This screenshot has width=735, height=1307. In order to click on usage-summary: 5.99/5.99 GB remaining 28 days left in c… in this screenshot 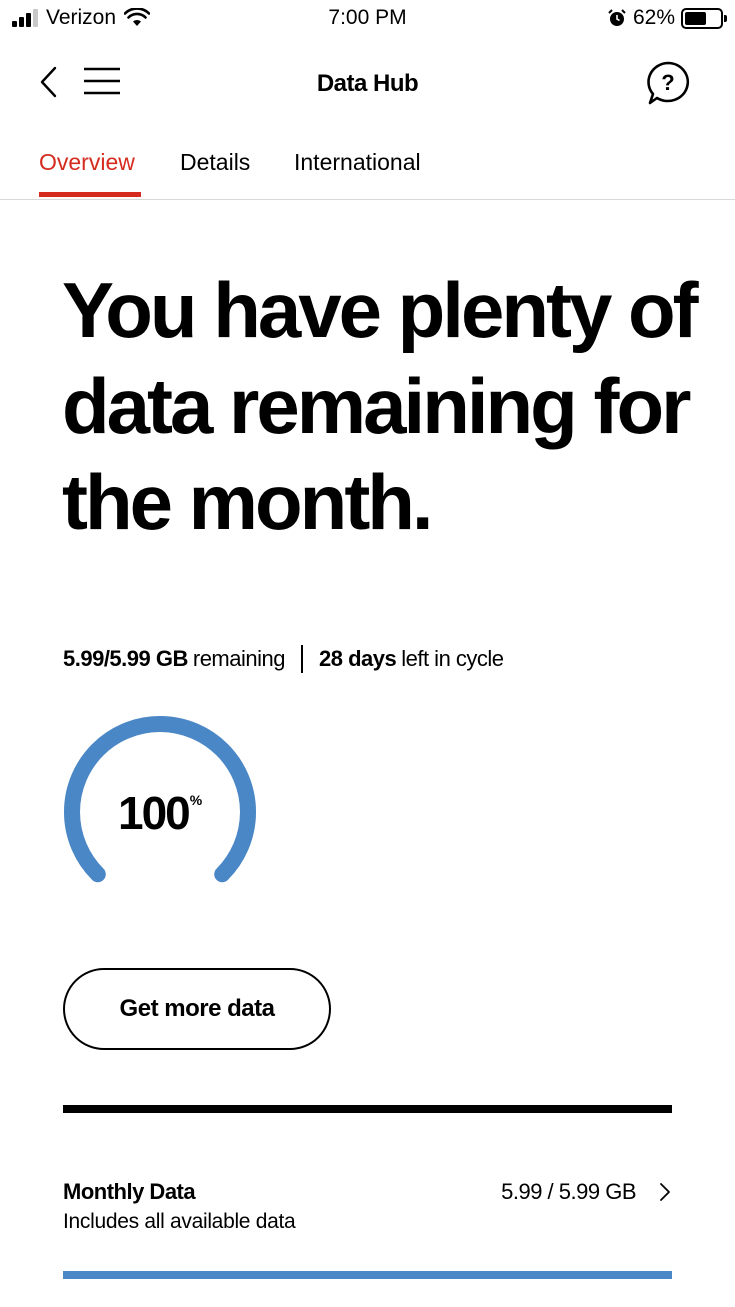, I will do `click(283, 659)`.